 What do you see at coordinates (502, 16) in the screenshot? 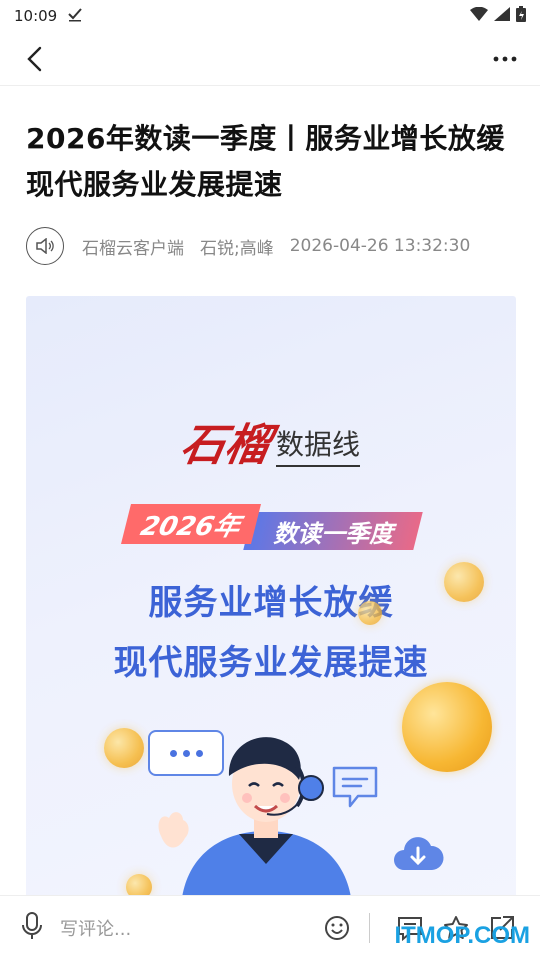
I see `signal-icon` at bounding box center [502, 16].